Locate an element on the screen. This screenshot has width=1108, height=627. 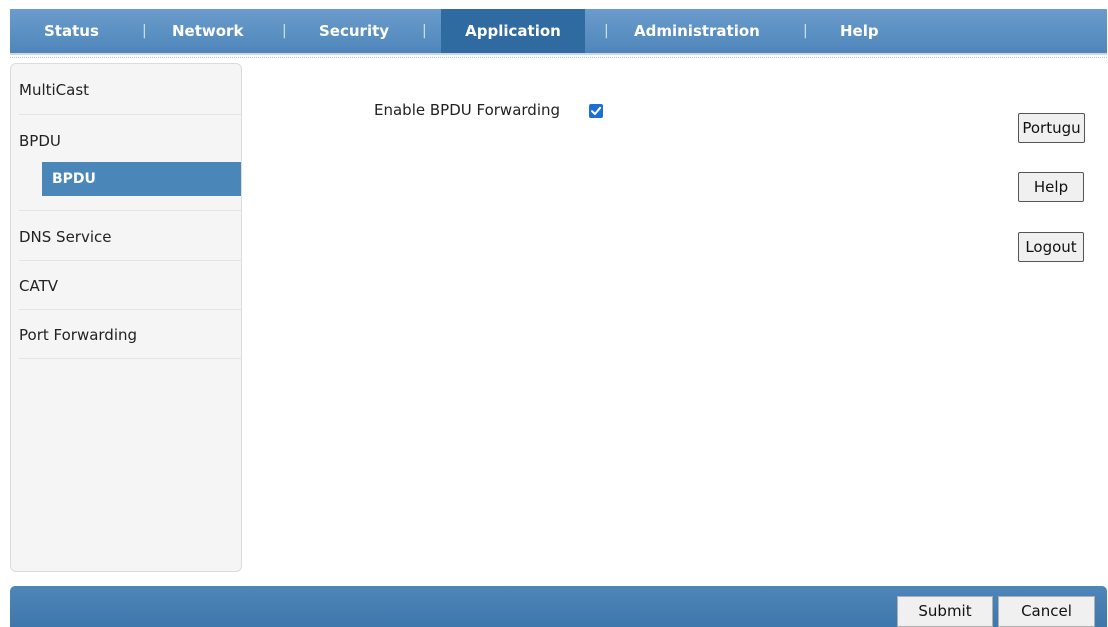
tab-status: Status is located at coordinates (71, 31).